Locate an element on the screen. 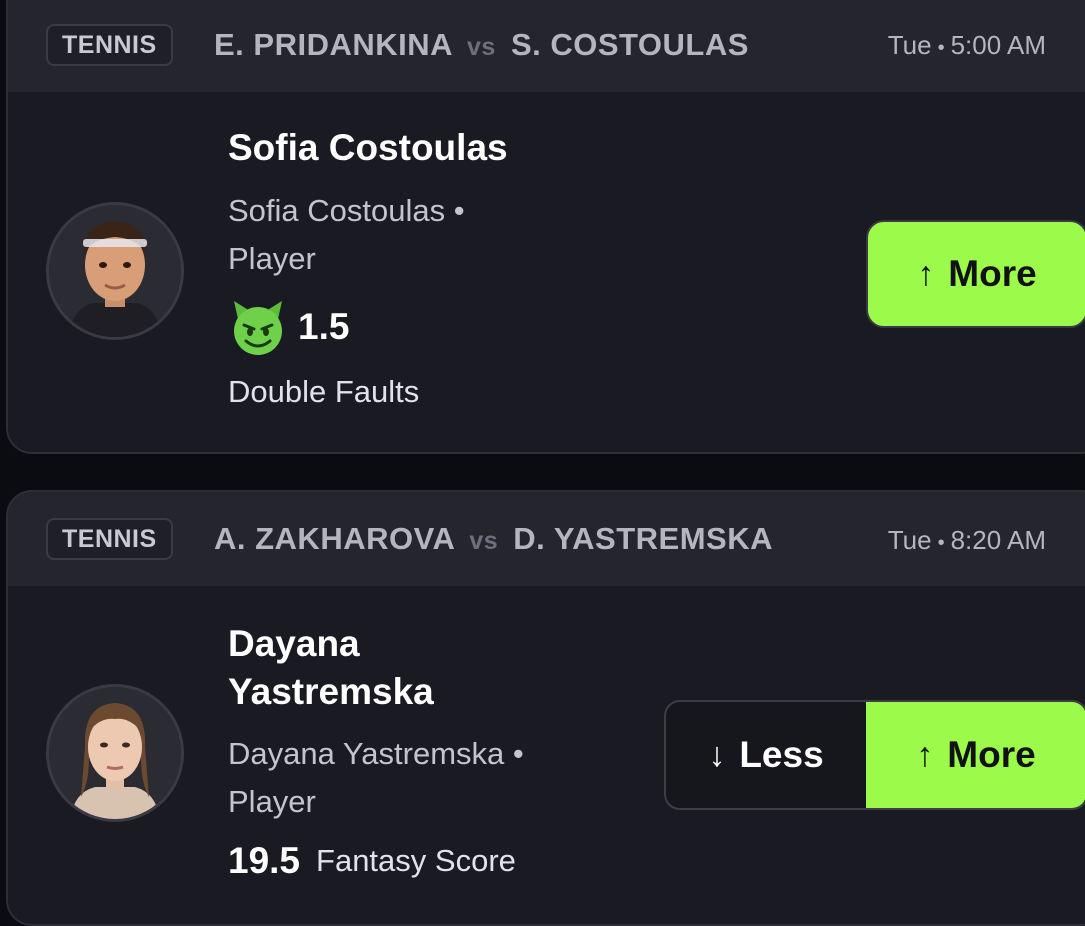  player-subtitle: Sofia Costoulas • Player is located at coordinates (346, 234).